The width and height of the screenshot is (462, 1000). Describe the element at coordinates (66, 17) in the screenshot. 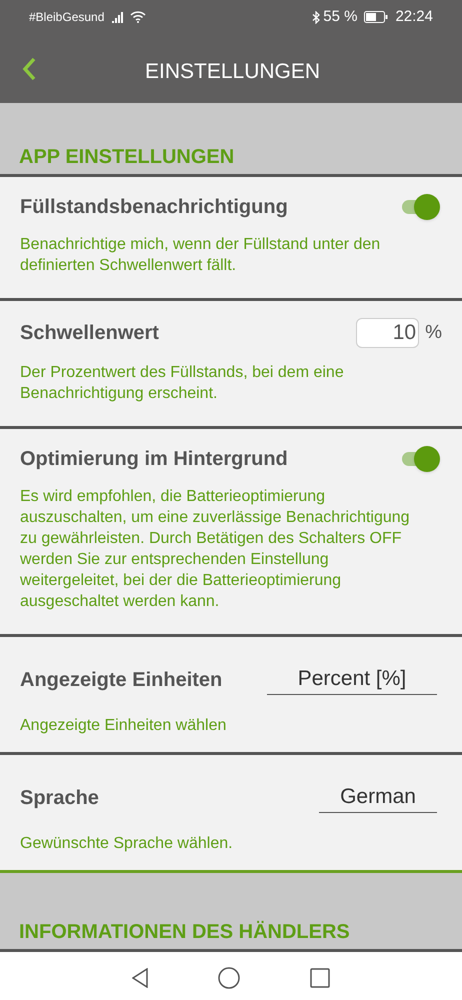

I see `carrier-text: #BleibGesund` at that location.